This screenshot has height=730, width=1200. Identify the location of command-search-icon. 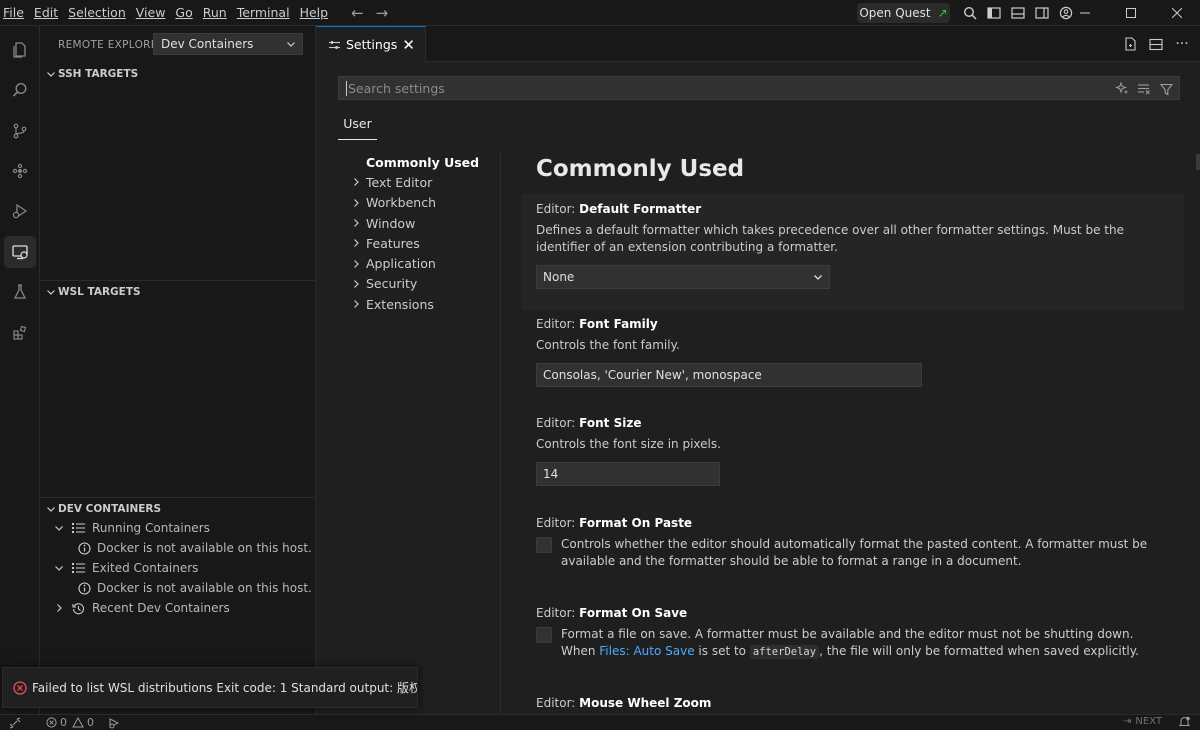
(970, 13).